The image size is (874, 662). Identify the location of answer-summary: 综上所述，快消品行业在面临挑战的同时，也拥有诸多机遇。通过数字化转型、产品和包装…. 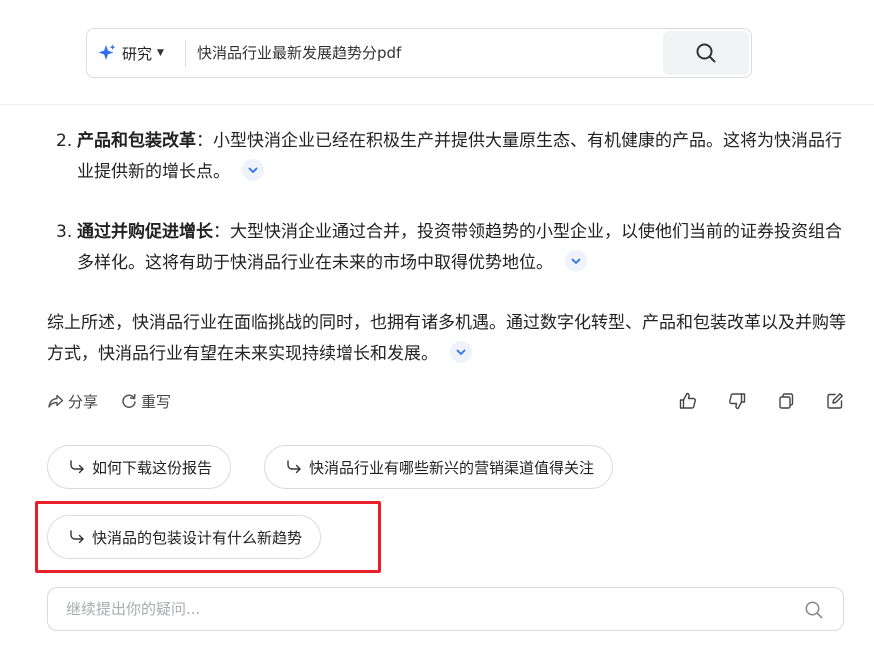
(447, 339).